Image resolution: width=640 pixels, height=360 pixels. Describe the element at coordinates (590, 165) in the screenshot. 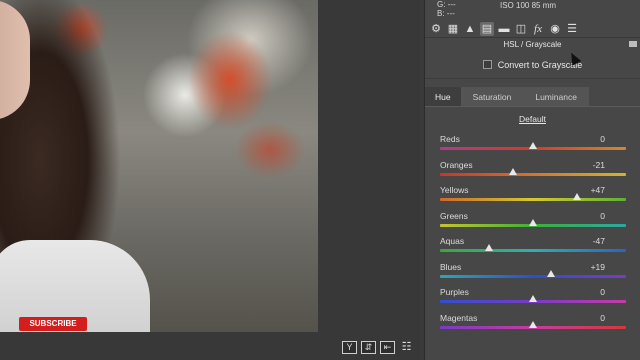

I see `slider-value: -21` at that location.